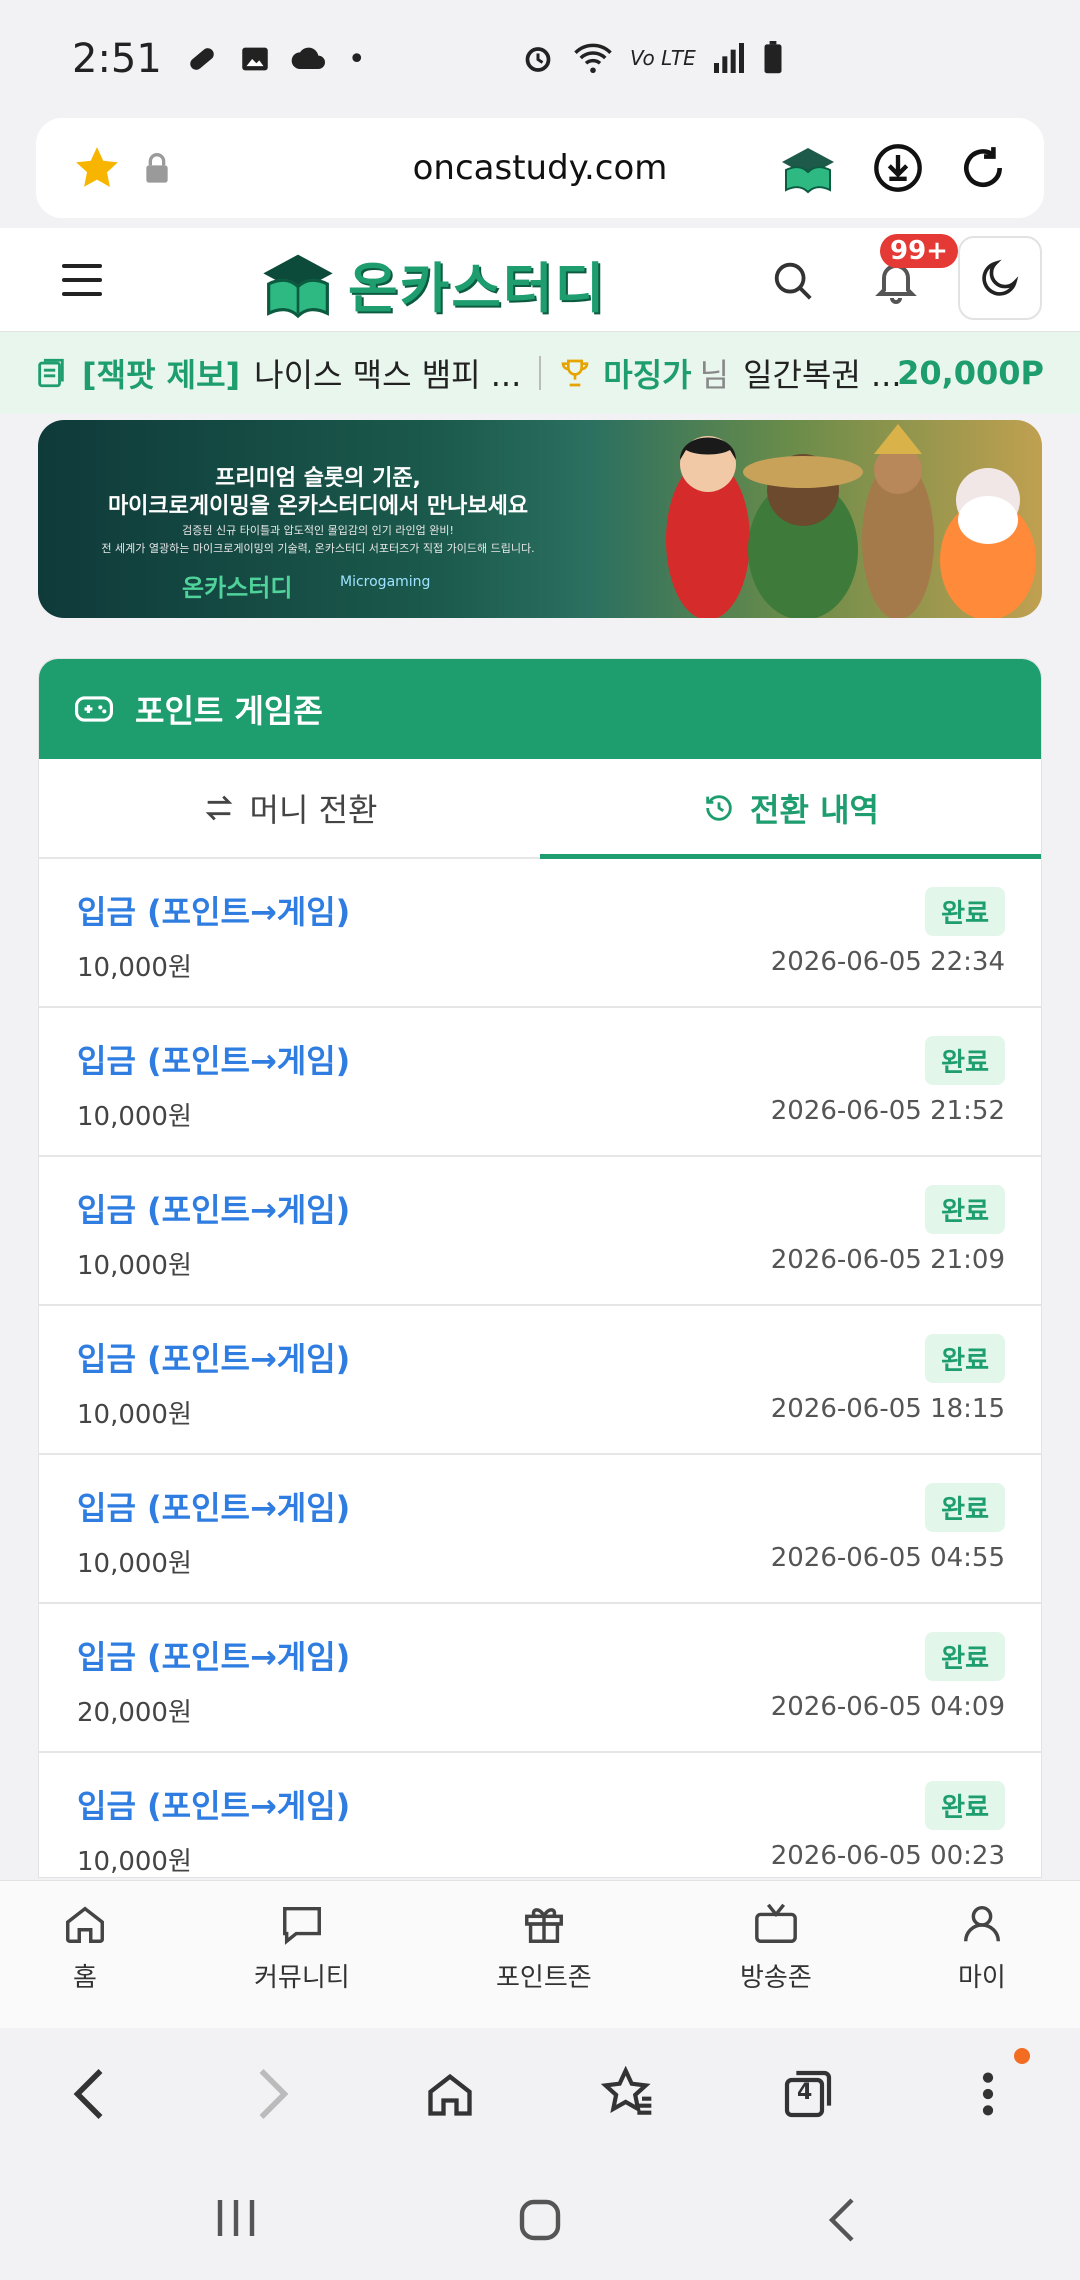 The image size is (1080, 2280). What do you see at coordinates (97, 168) in the screenshot?
I see `star-icon` at bounding box center [97, 168].